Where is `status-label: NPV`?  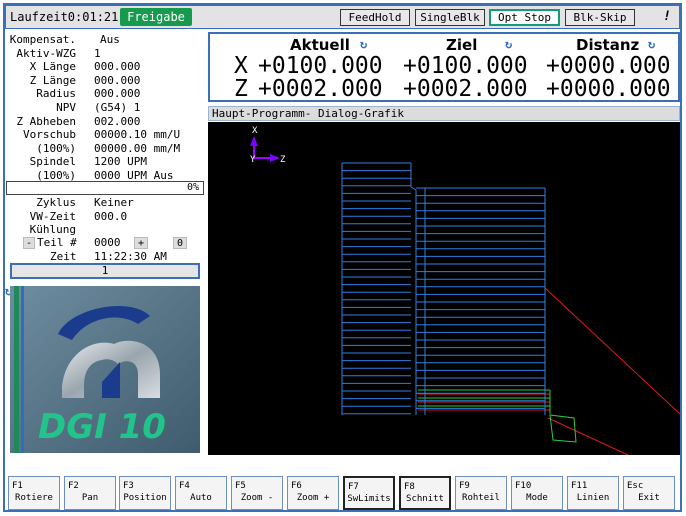 status-label: NPV is located at coordinates (66, 107).